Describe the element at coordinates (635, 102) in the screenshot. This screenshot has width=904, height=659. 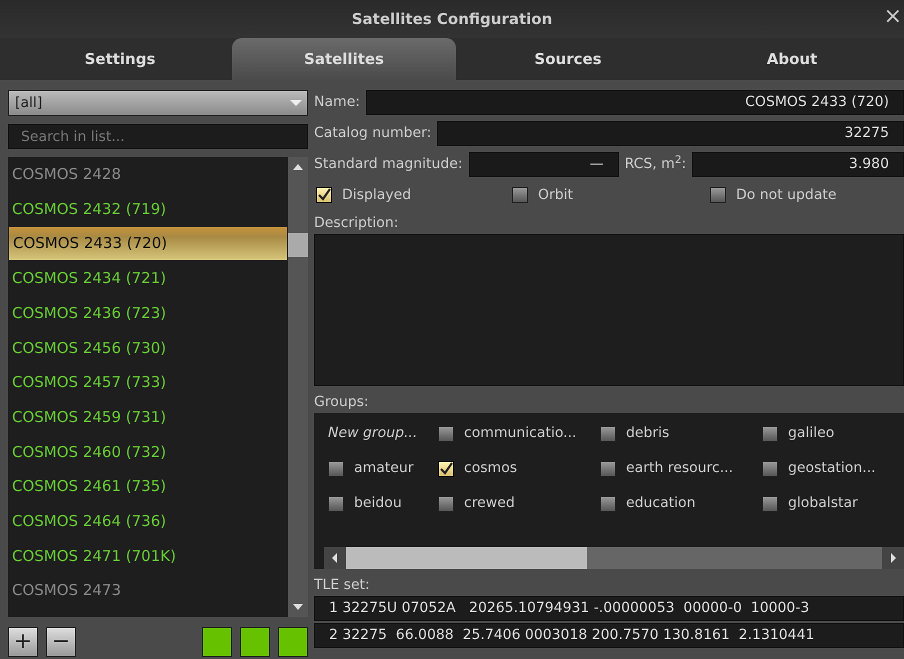
I see `name-field: COSMOS 2433 (720)` at that location.